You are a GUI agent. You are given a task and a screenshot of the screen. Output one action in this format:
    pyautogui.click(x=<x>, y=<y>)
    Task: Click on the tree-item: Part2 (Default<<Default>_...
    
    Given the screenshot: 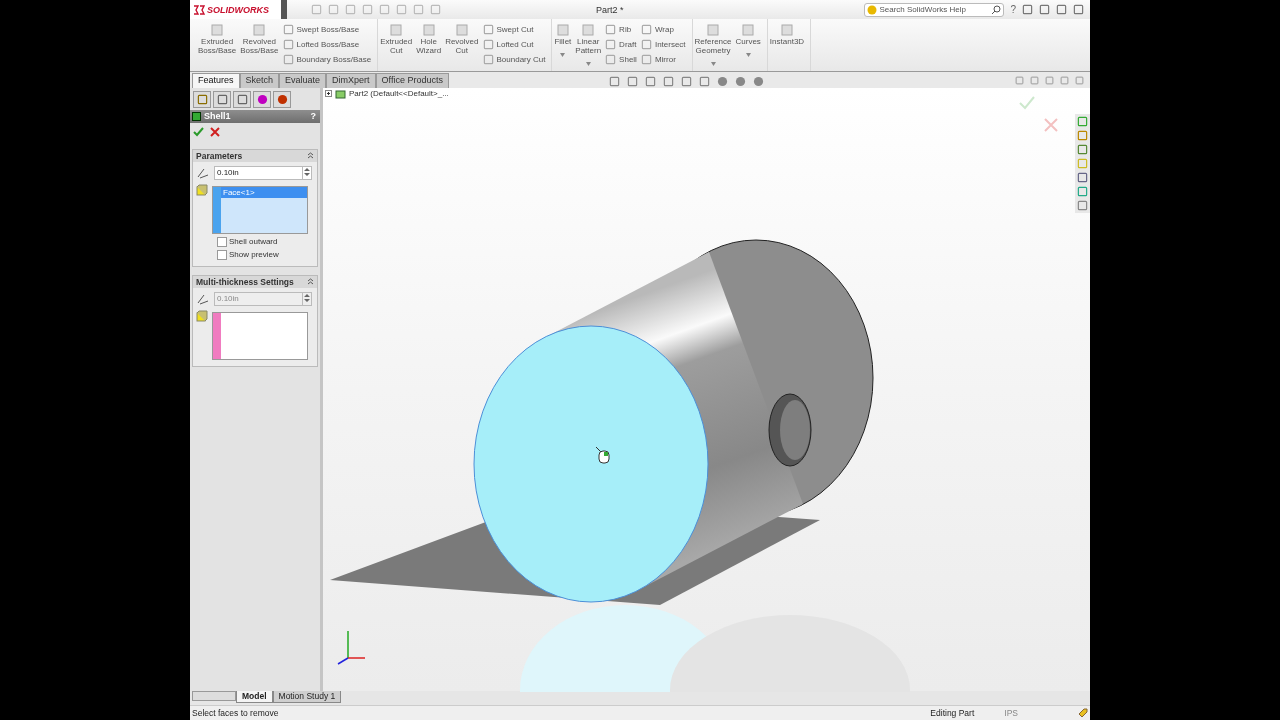 What is the action you would take?
    pyautogui.click(x=399, y=94)
    